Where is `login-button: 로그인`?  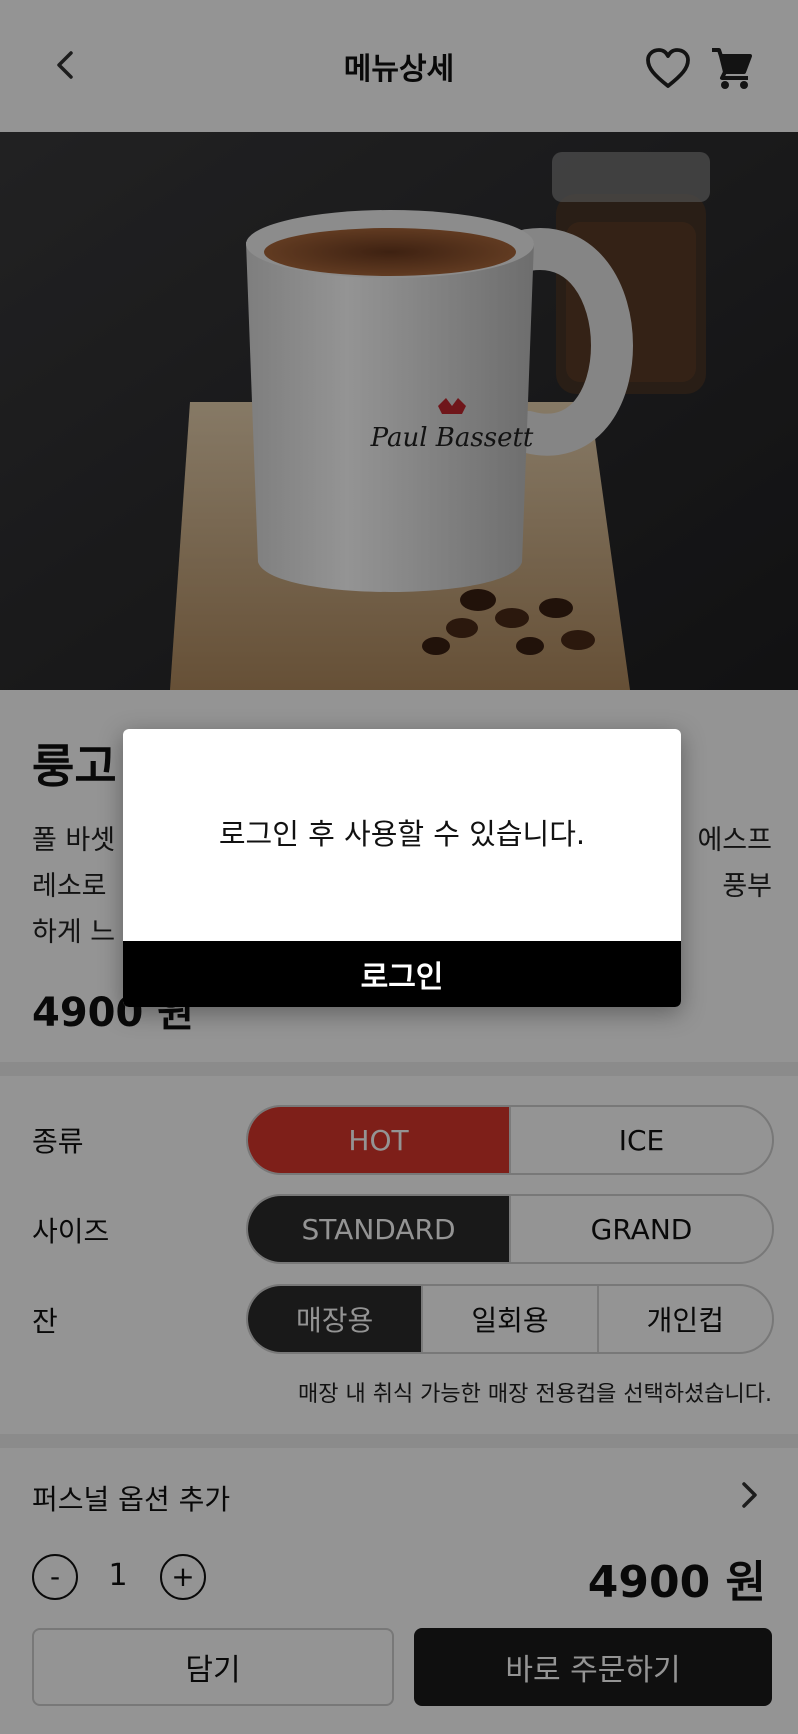
login-button: 로그인 is located at coordinates (402, 974).